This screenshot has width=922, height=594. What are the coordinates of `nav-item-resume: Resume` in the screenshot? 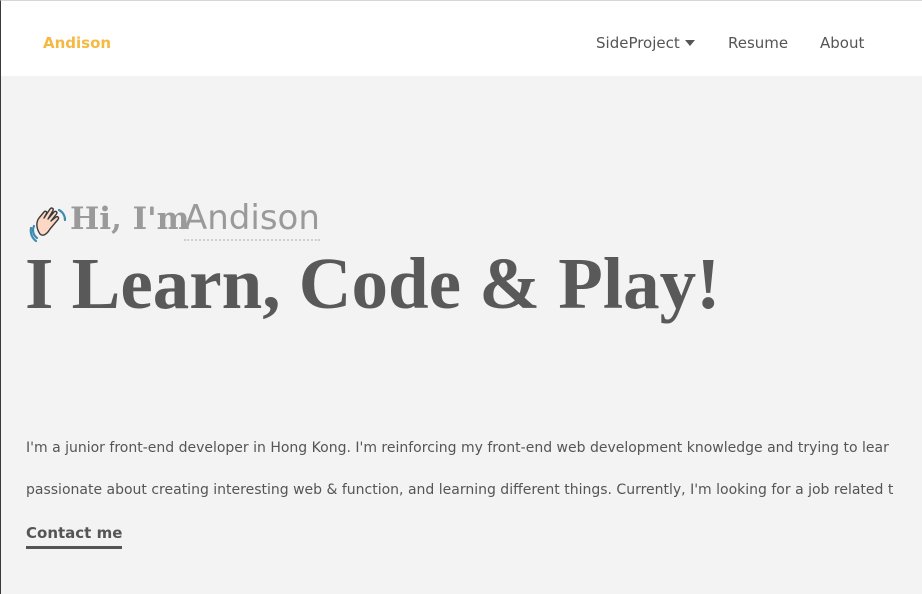 It's located at (758, 43).